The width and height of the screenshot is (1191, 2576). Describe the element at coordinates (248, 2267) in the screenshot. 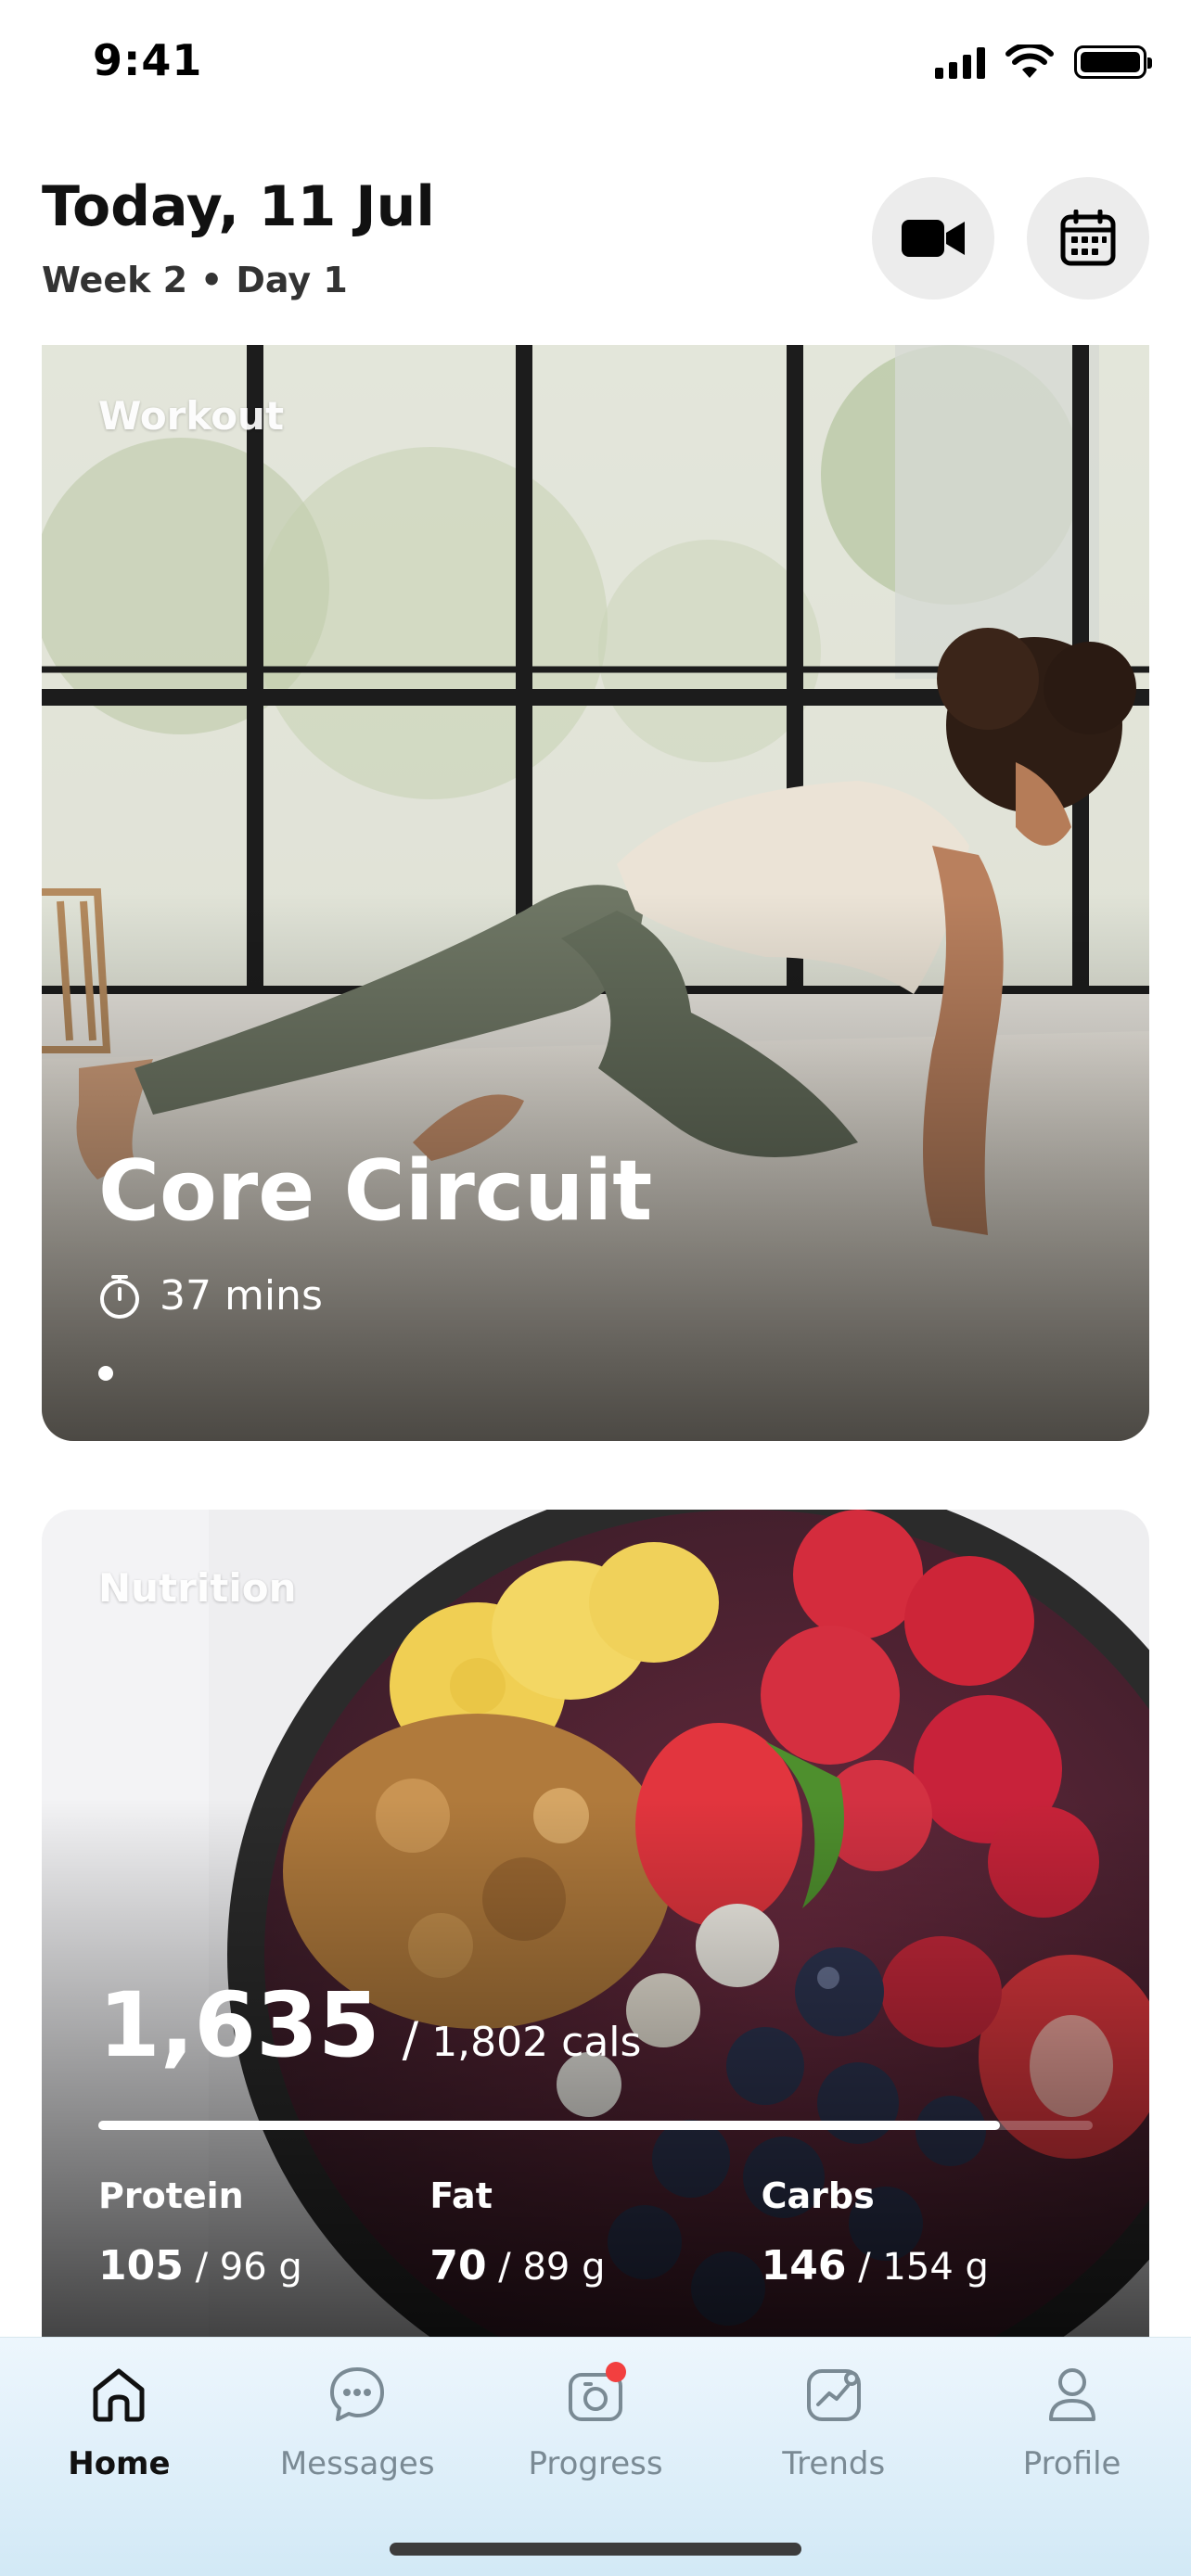

I see `macro-goal: / 96 g` at that location.